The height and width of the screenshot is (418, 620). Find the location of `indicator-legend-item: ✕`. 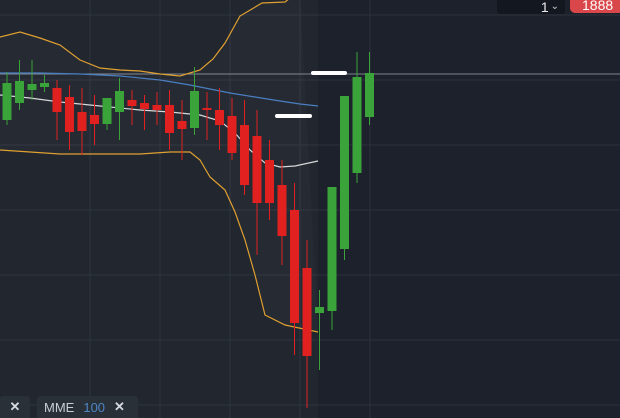

indicator-legend-item: ✕ is located at coordinates (15, 407).